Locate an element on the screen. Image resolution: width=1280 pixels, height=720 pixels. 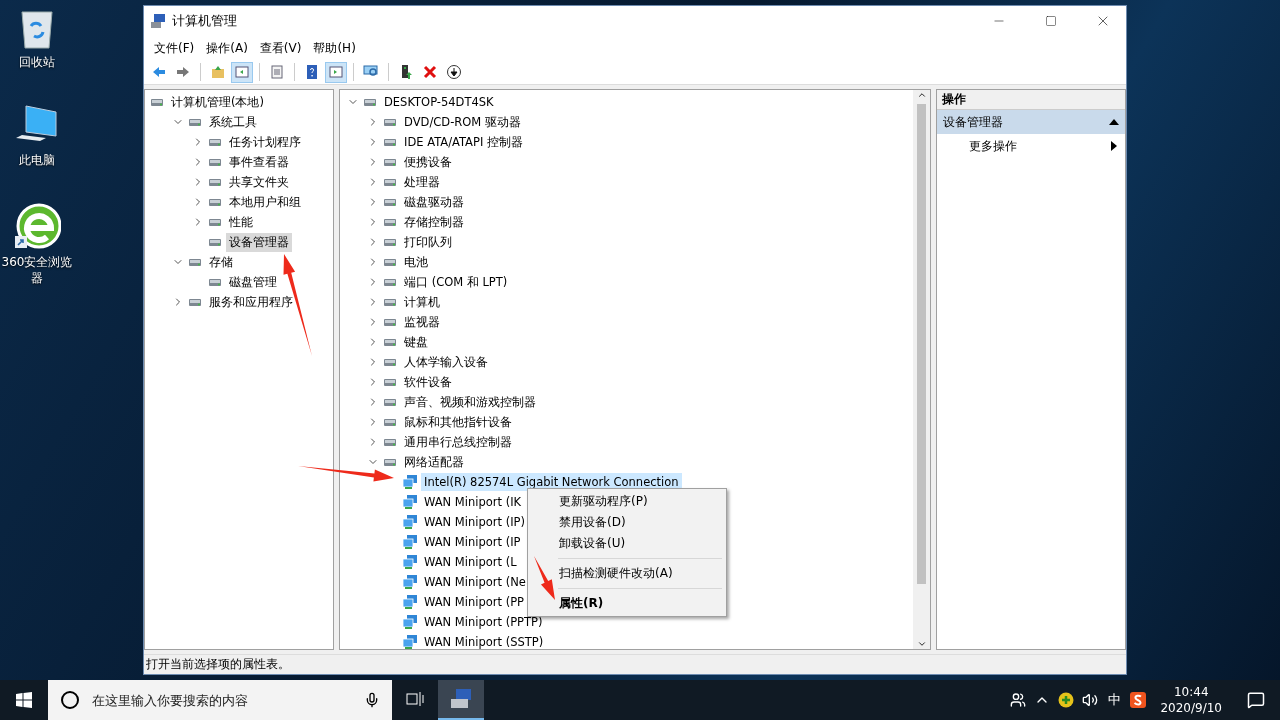
desktop-icon-label: 回收站 is located at coordinates (37, 62).